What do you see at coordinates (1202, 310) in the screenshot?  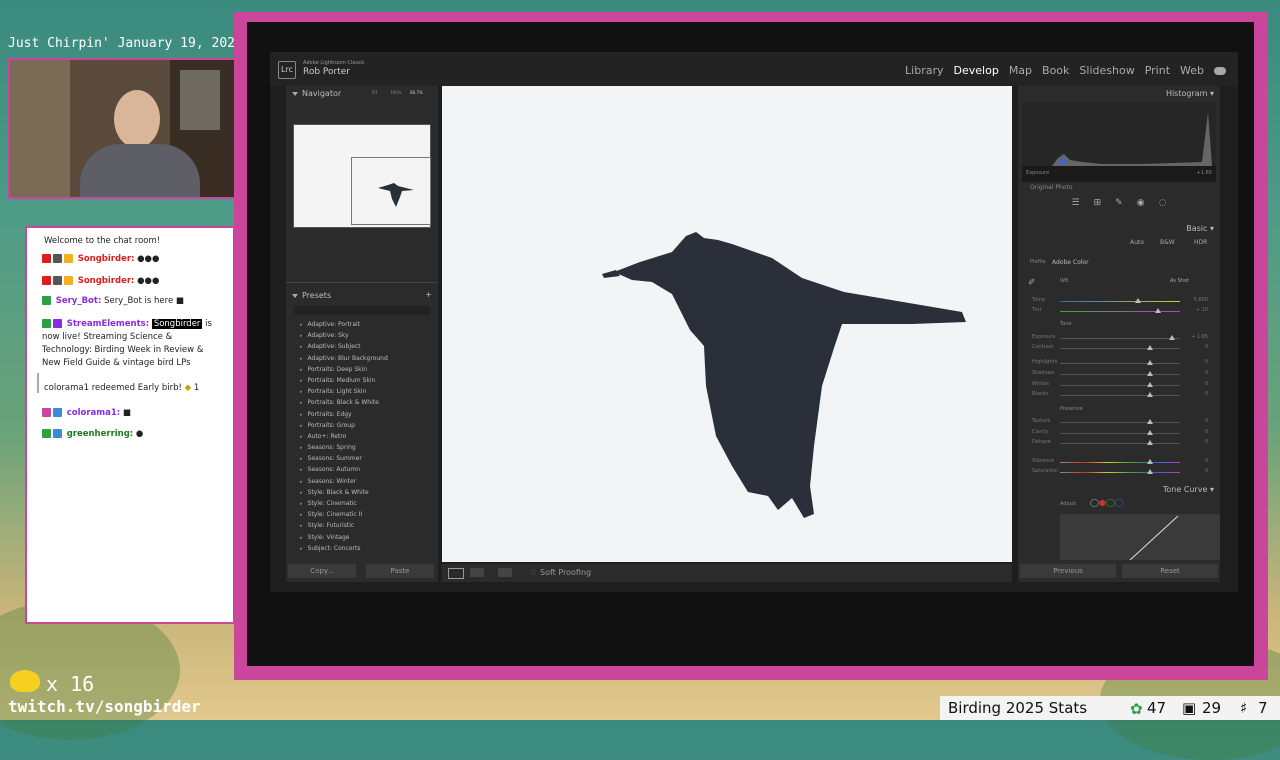 I see `slider-value: + 10` at bounding box center [1202, 310].